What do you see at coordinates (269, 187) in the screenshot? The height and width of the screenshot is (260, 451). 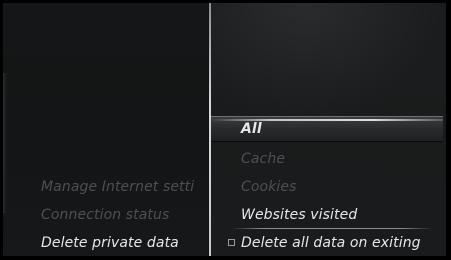 I see `menu-item-cookies: Cookies` at bounding box center [269, 187].